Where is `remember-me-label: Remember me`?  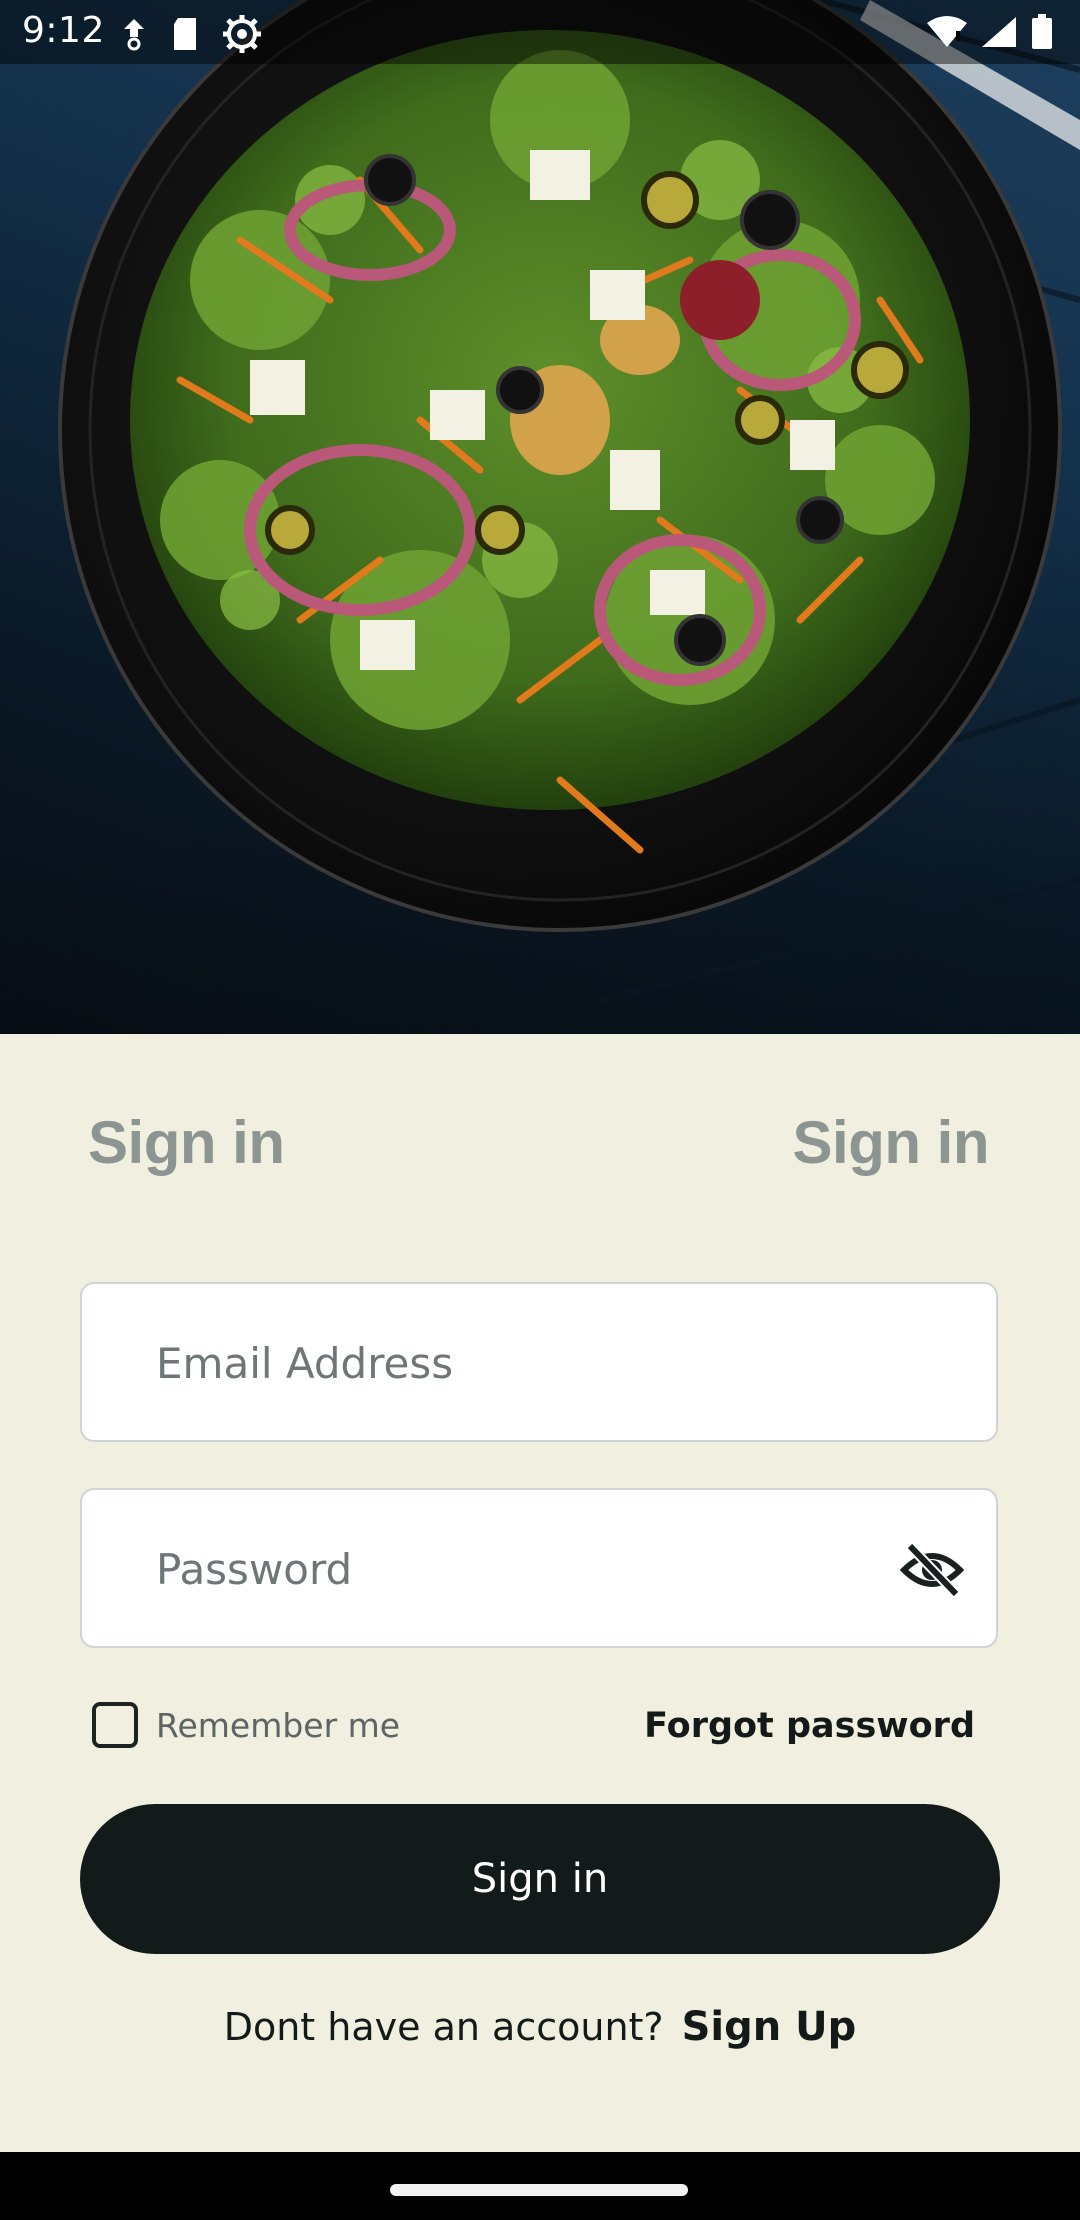
remember-me-label: Remember me is located at coordinates (278, 1725).